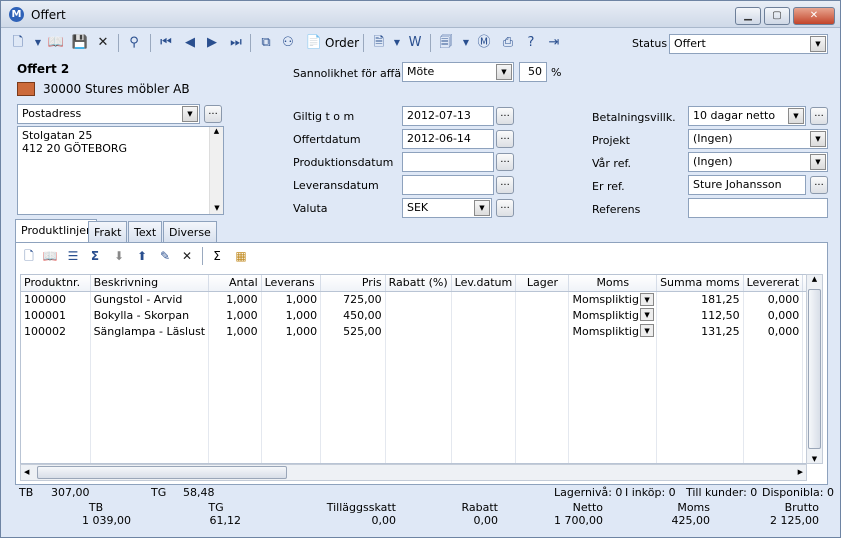 This screenshot has height=538, width=841. What do you see at coordinates (103, 43) in the screenshot?
I see `delete-icon: ✕` at bounding box center [103, 43].